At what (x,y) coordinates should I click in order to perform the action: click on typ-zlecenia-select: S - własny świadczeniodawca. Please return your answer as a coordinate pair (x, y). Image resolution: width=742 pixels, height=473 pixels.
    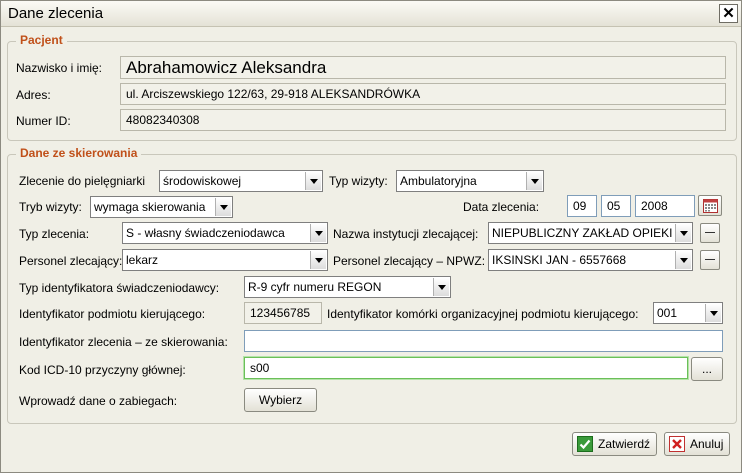
    Looking at the image, I should click on (225, 233).